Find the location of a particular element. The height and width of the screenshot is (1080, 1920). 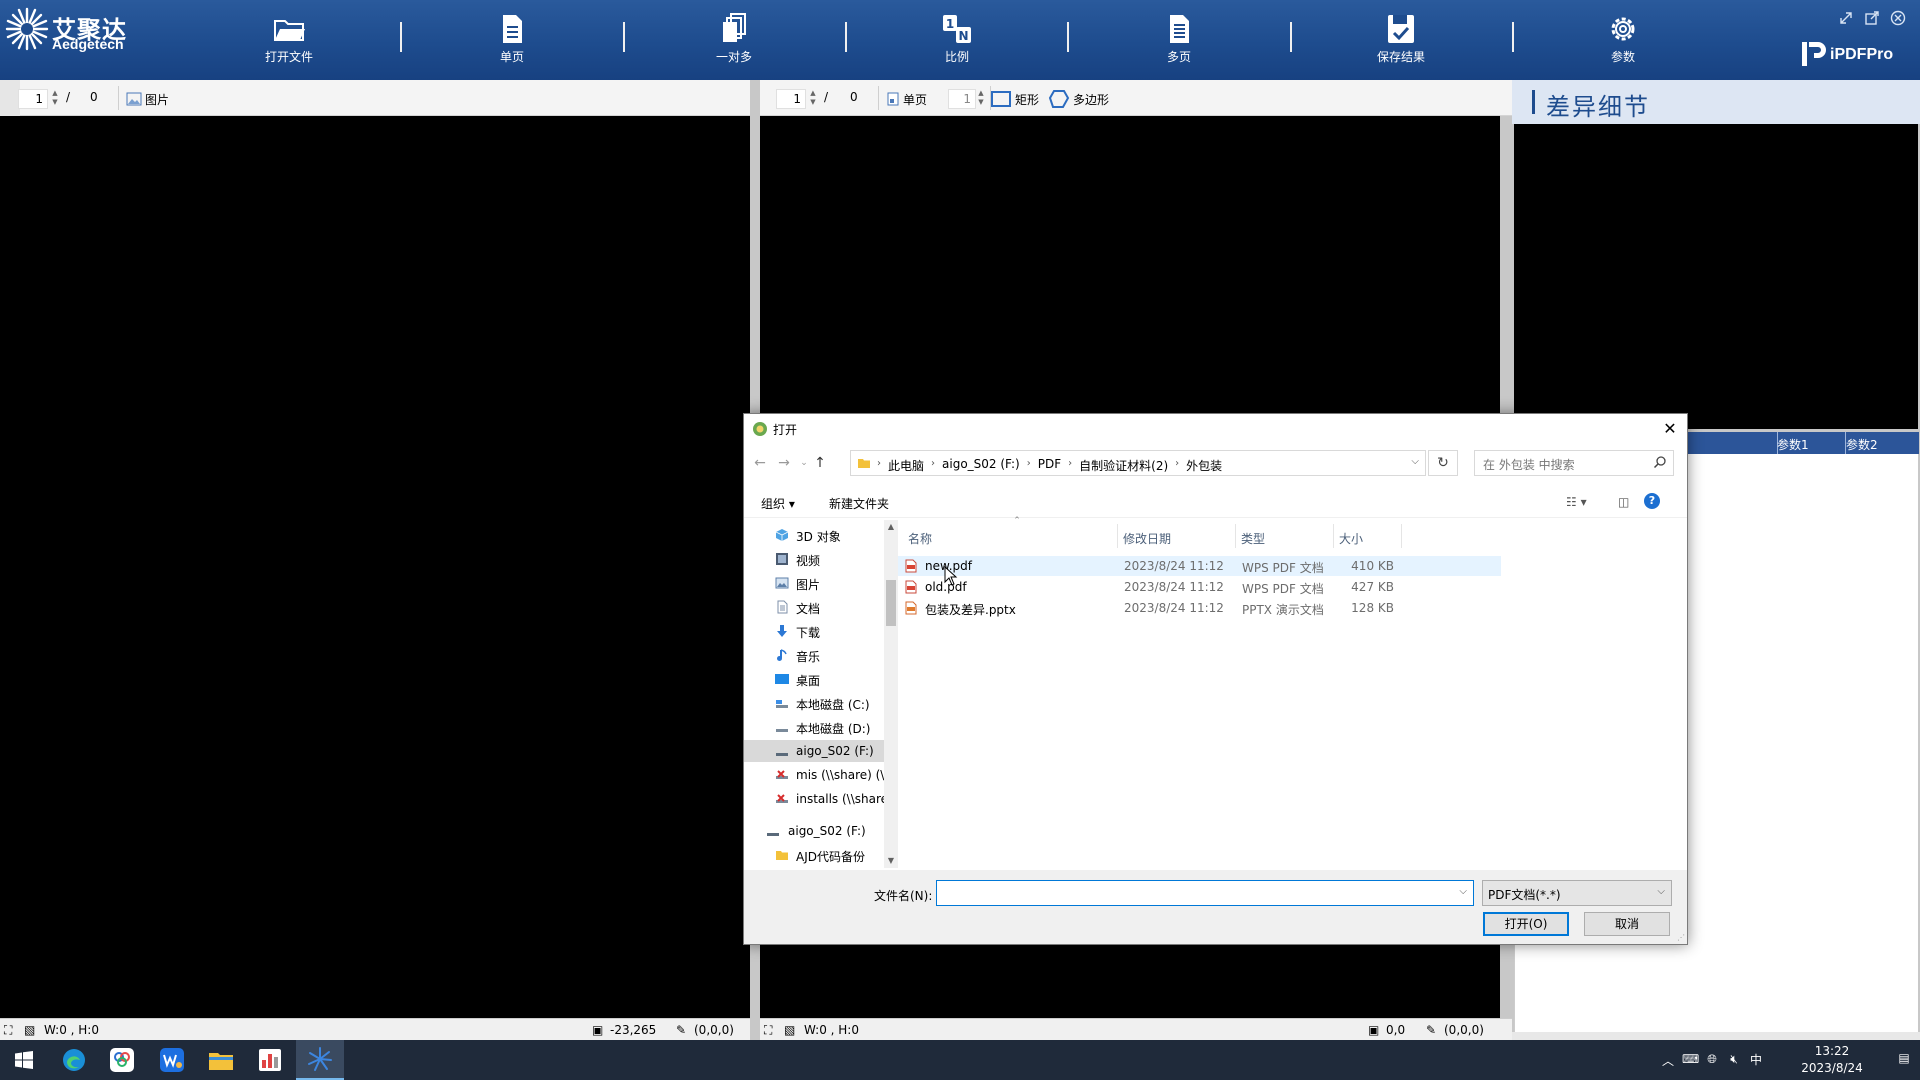

breadcrumb-item: aigo_S02 (F:) is located at coordinates (981, 465).